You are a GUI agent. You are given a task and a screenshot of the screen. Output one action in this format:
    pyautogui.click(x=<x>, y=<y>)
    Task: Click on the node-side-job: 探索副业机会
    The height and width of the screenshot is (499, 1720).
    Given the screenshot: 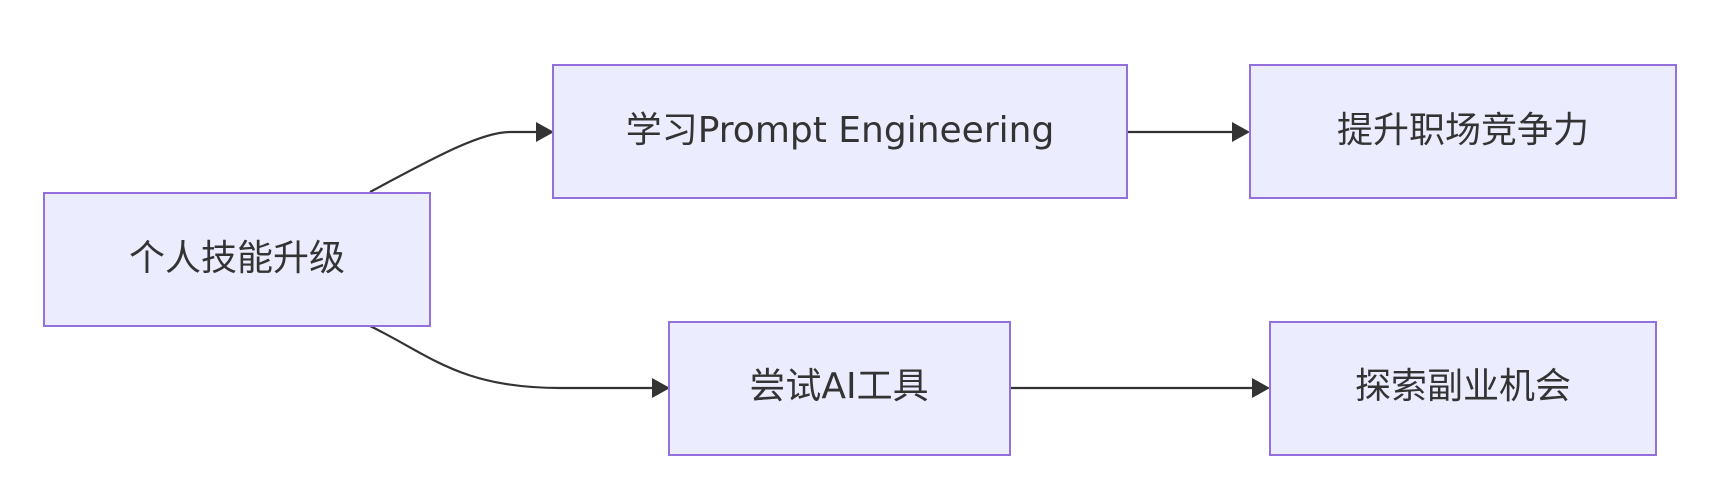 What is the action you would take?
    pyautogui.click(x=1463, y=388)
    